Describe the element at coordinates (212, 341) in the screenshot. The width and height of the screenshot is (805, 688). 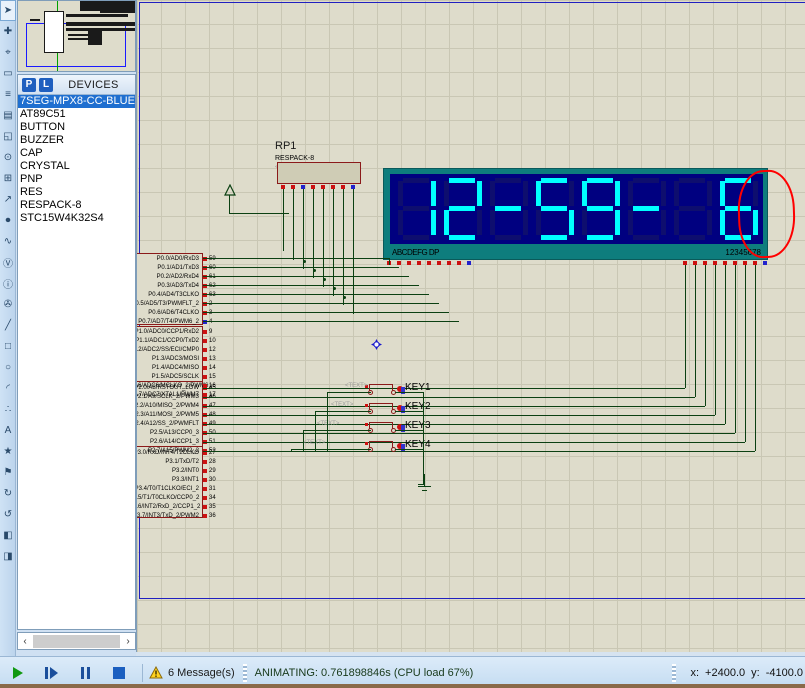
I see `mcu-pin-number: 10` at that location.